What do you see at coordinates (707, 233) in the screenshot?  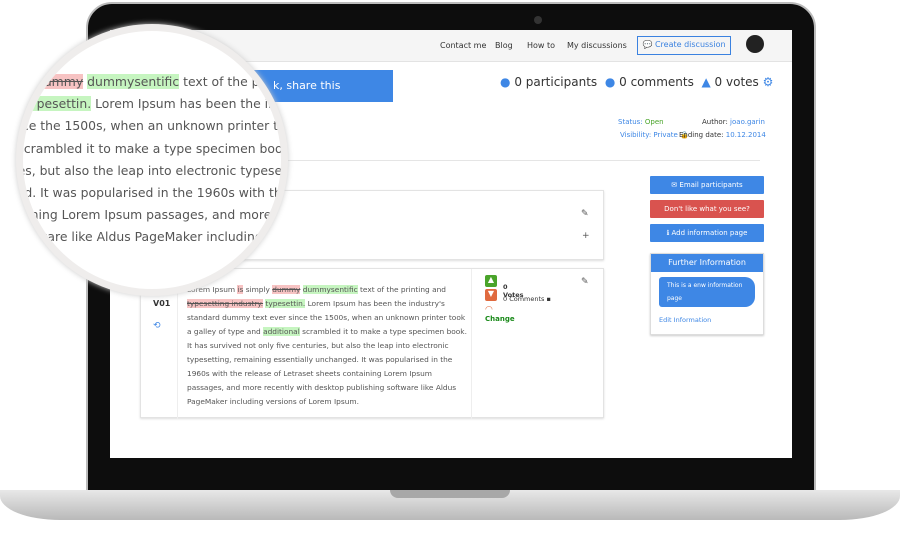 I see `add-information-page-button: ℹ Add information page` at bounding box center [707, 233].